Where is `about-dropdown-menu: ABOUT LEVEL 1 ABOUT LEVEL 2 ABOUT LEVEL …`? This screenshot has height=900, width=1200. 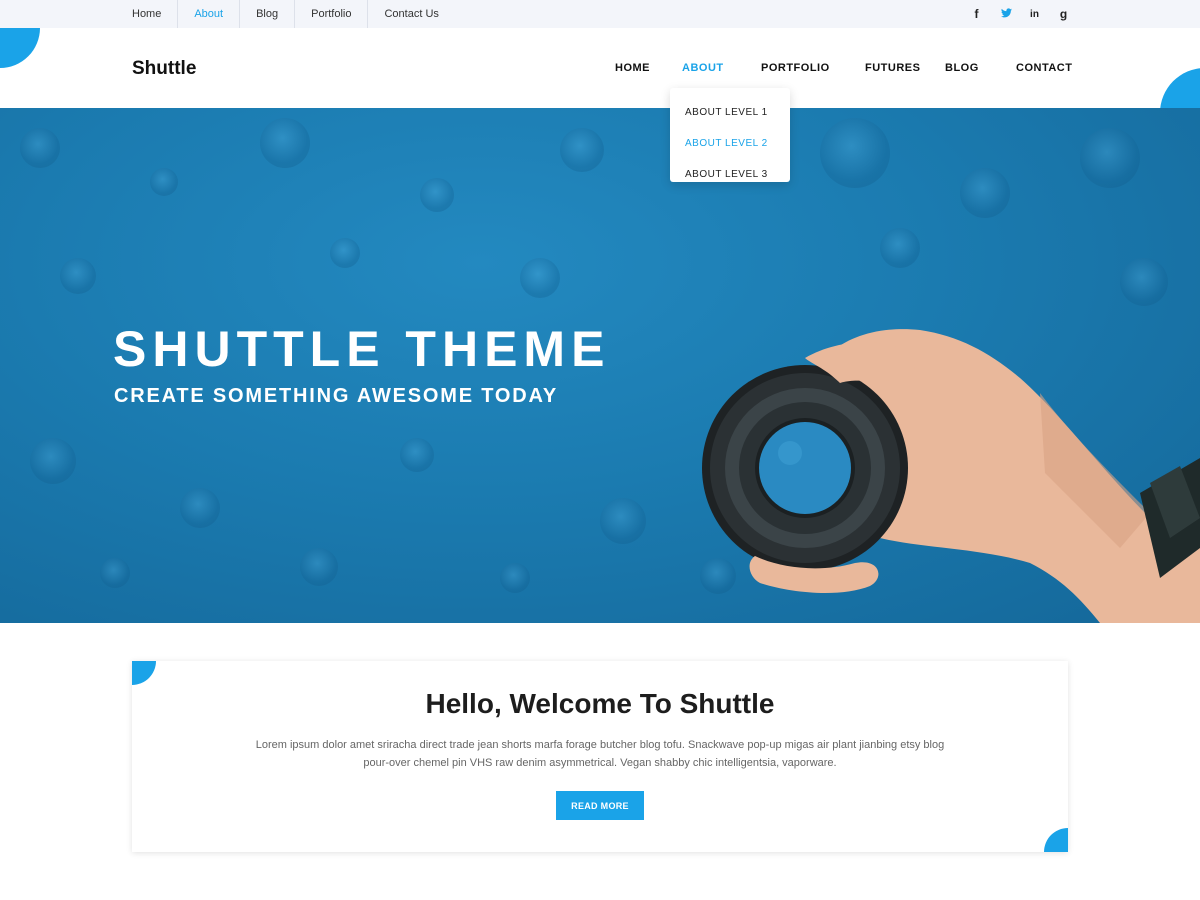 about-dropdown-menu: ABOUT LEVEL 1 ABOUT LEVEL 2 ABOUT LEVEL … is located at coordinates (730, 135).